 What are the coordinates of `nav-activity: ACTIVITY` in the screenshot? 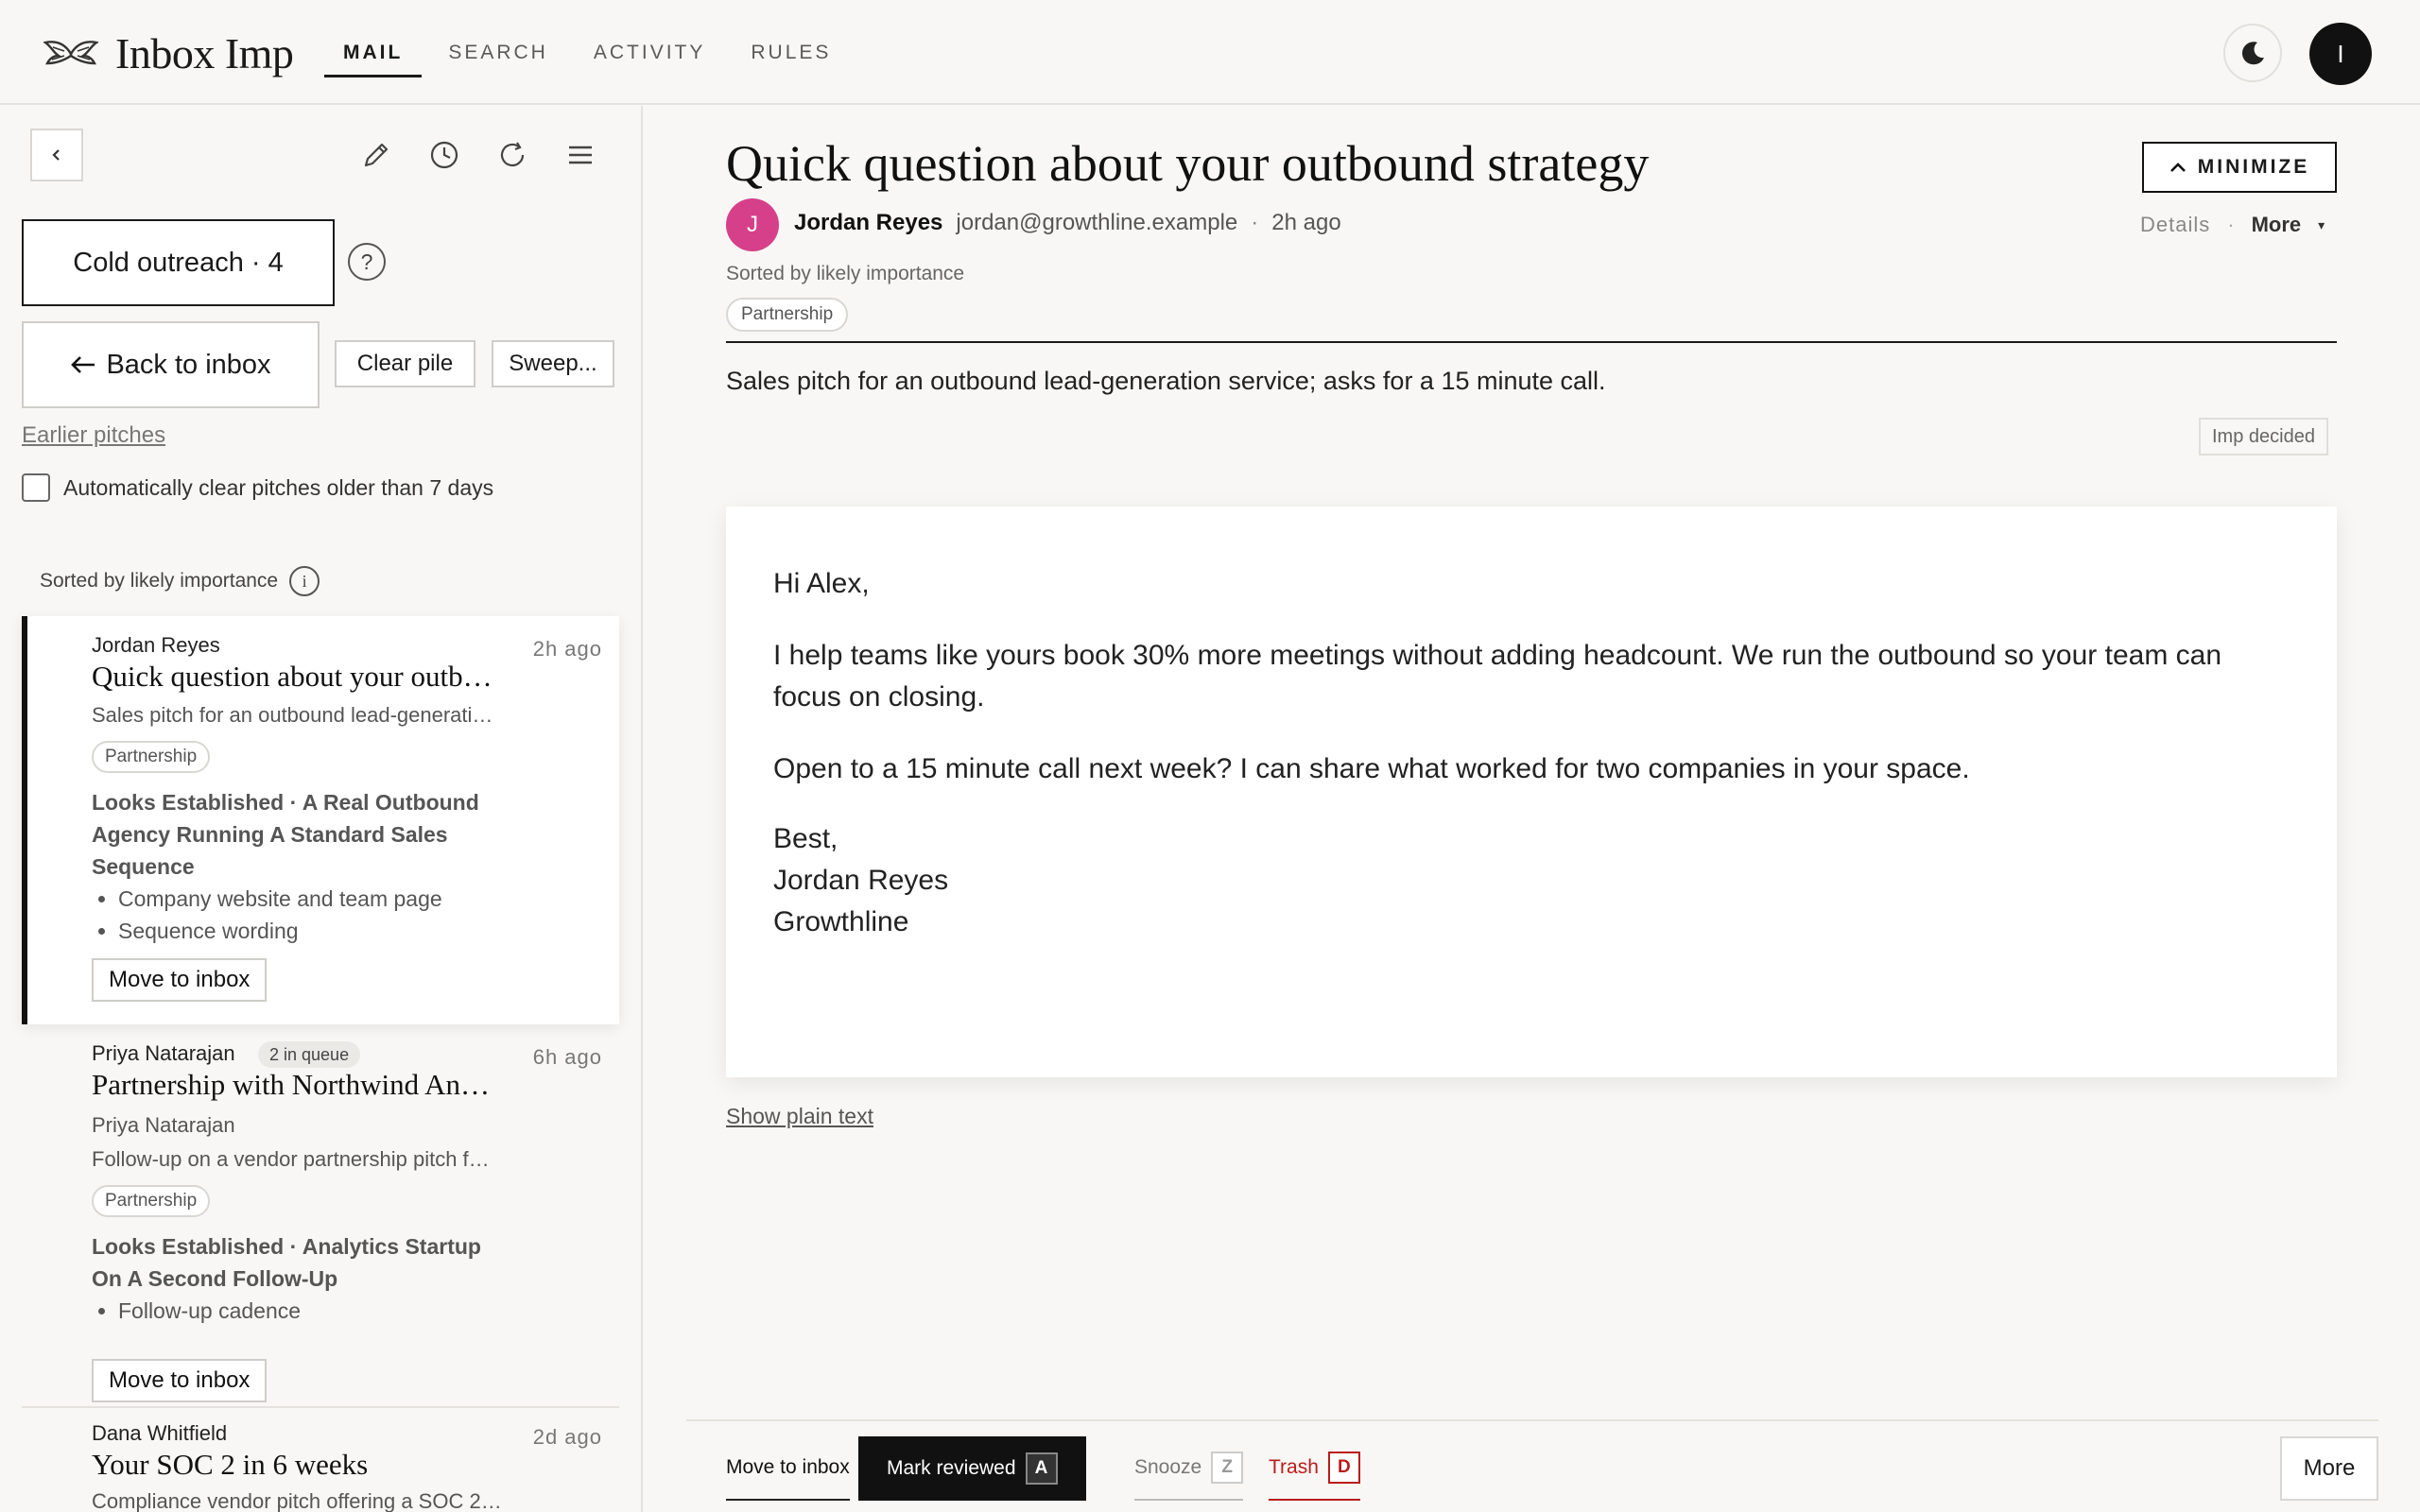 It's located at (650, 52).